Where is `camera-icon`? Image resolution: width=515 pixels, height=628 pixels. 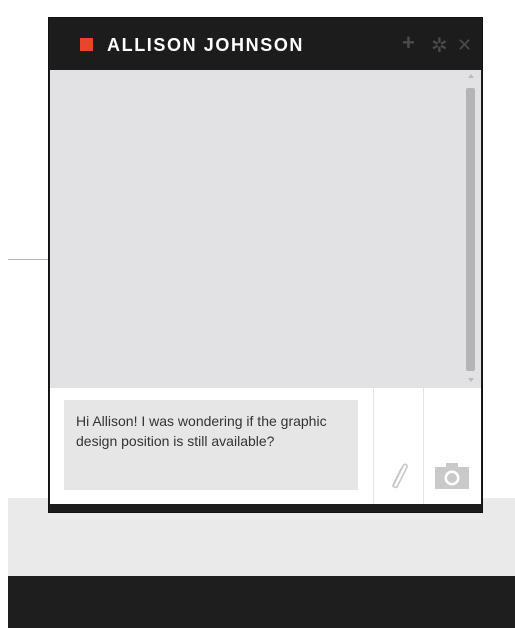 camera-icon is located at coordinates (452, 476).